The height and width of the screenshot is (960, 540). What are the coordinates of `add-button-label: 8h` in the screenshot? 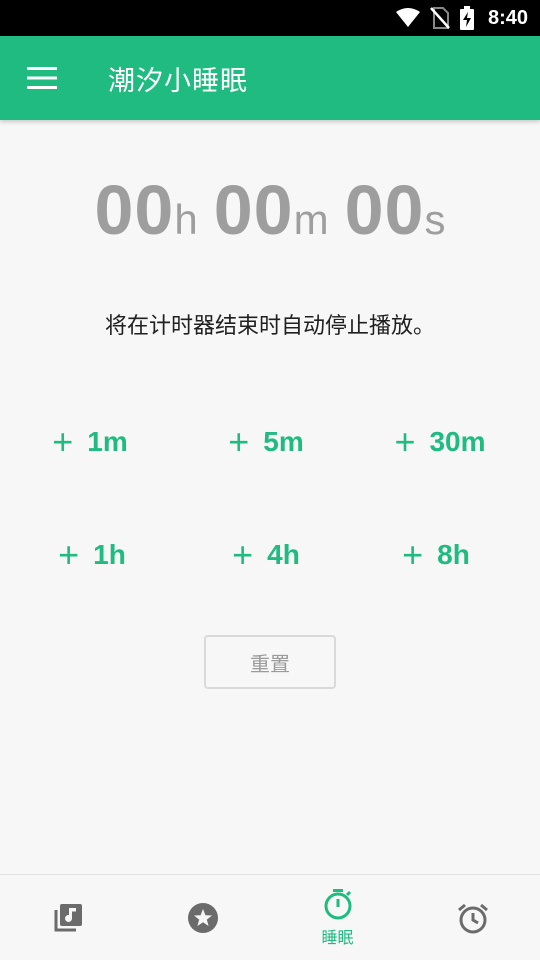 It's located at (453, 554).